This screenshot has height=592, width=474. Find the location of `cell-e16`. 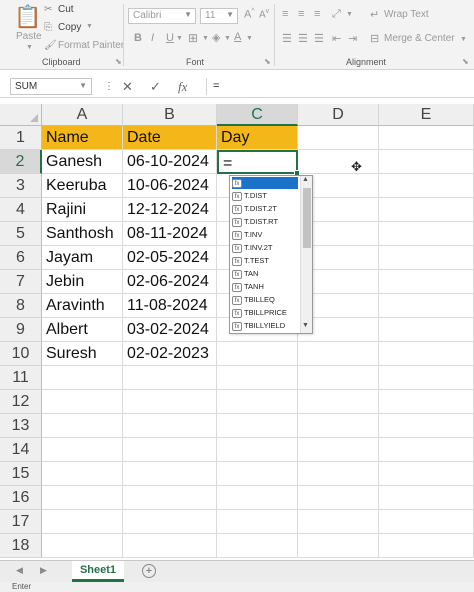

cell-e16 is located at coordinates (426, 498).